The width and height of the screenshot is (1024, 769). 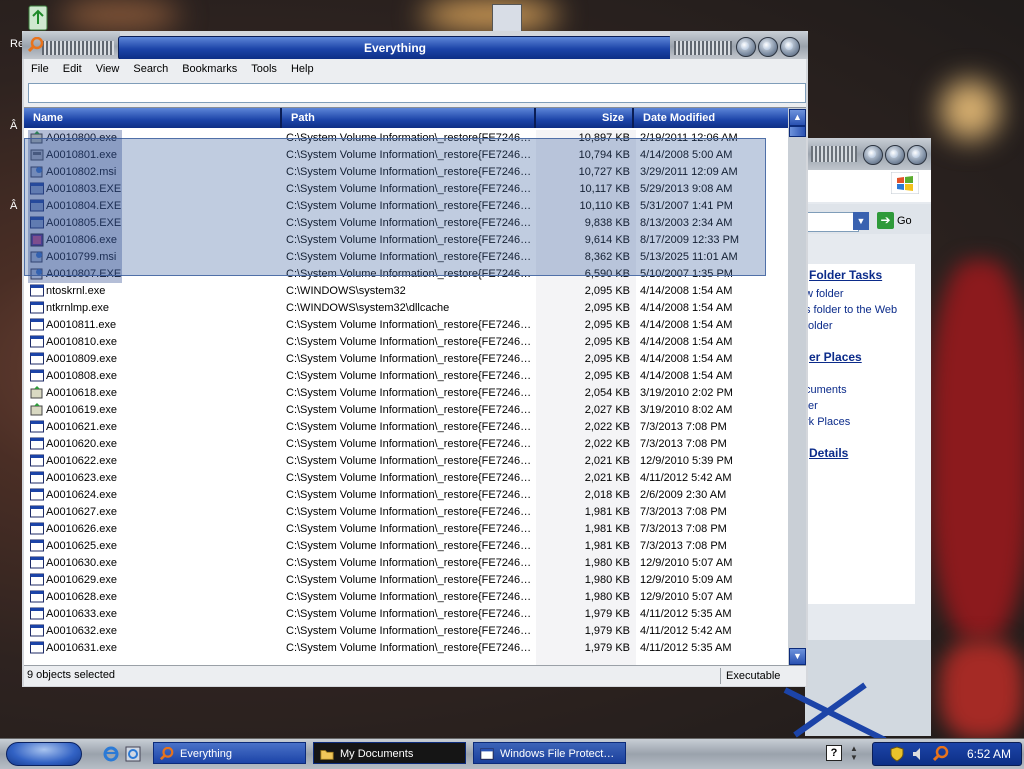 I want to click on explorer-titlebar, so click(x=868, y=154).